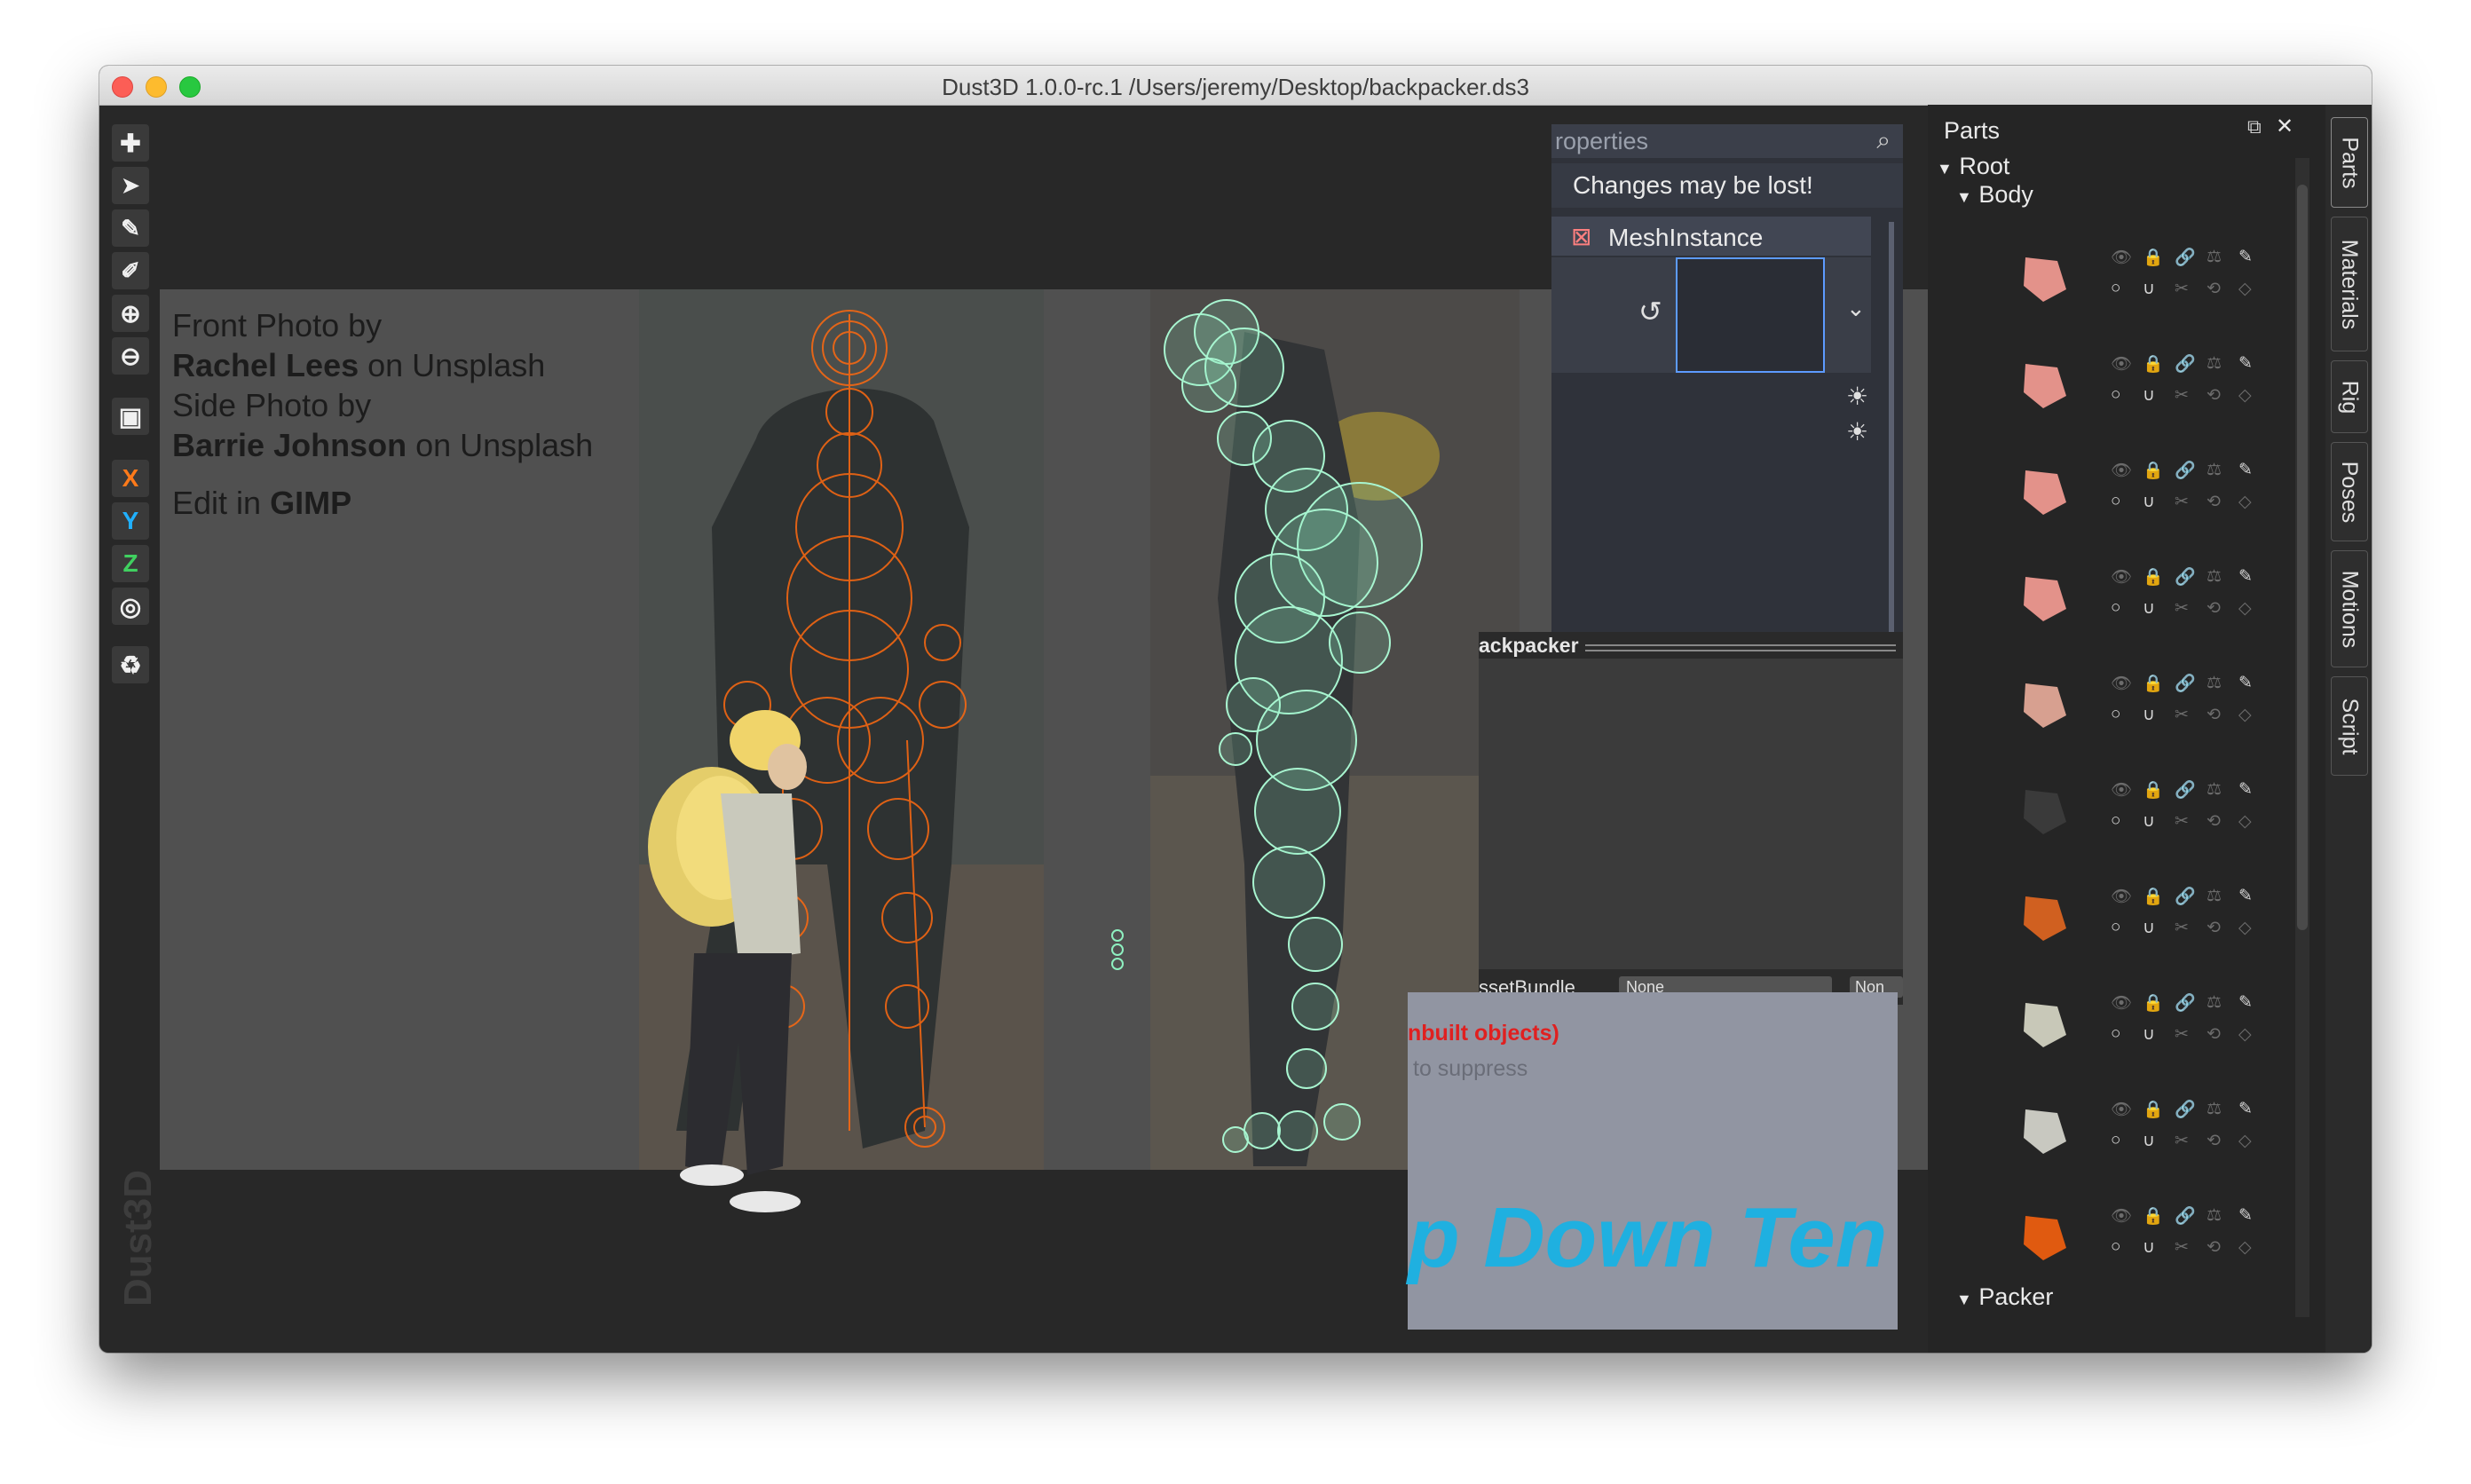 This screenshot has width=2471, height=1484. Describe the element at coordinates (1856, 308) in the screenshot. I see `chevron-down-icon: ⌄` at that location.